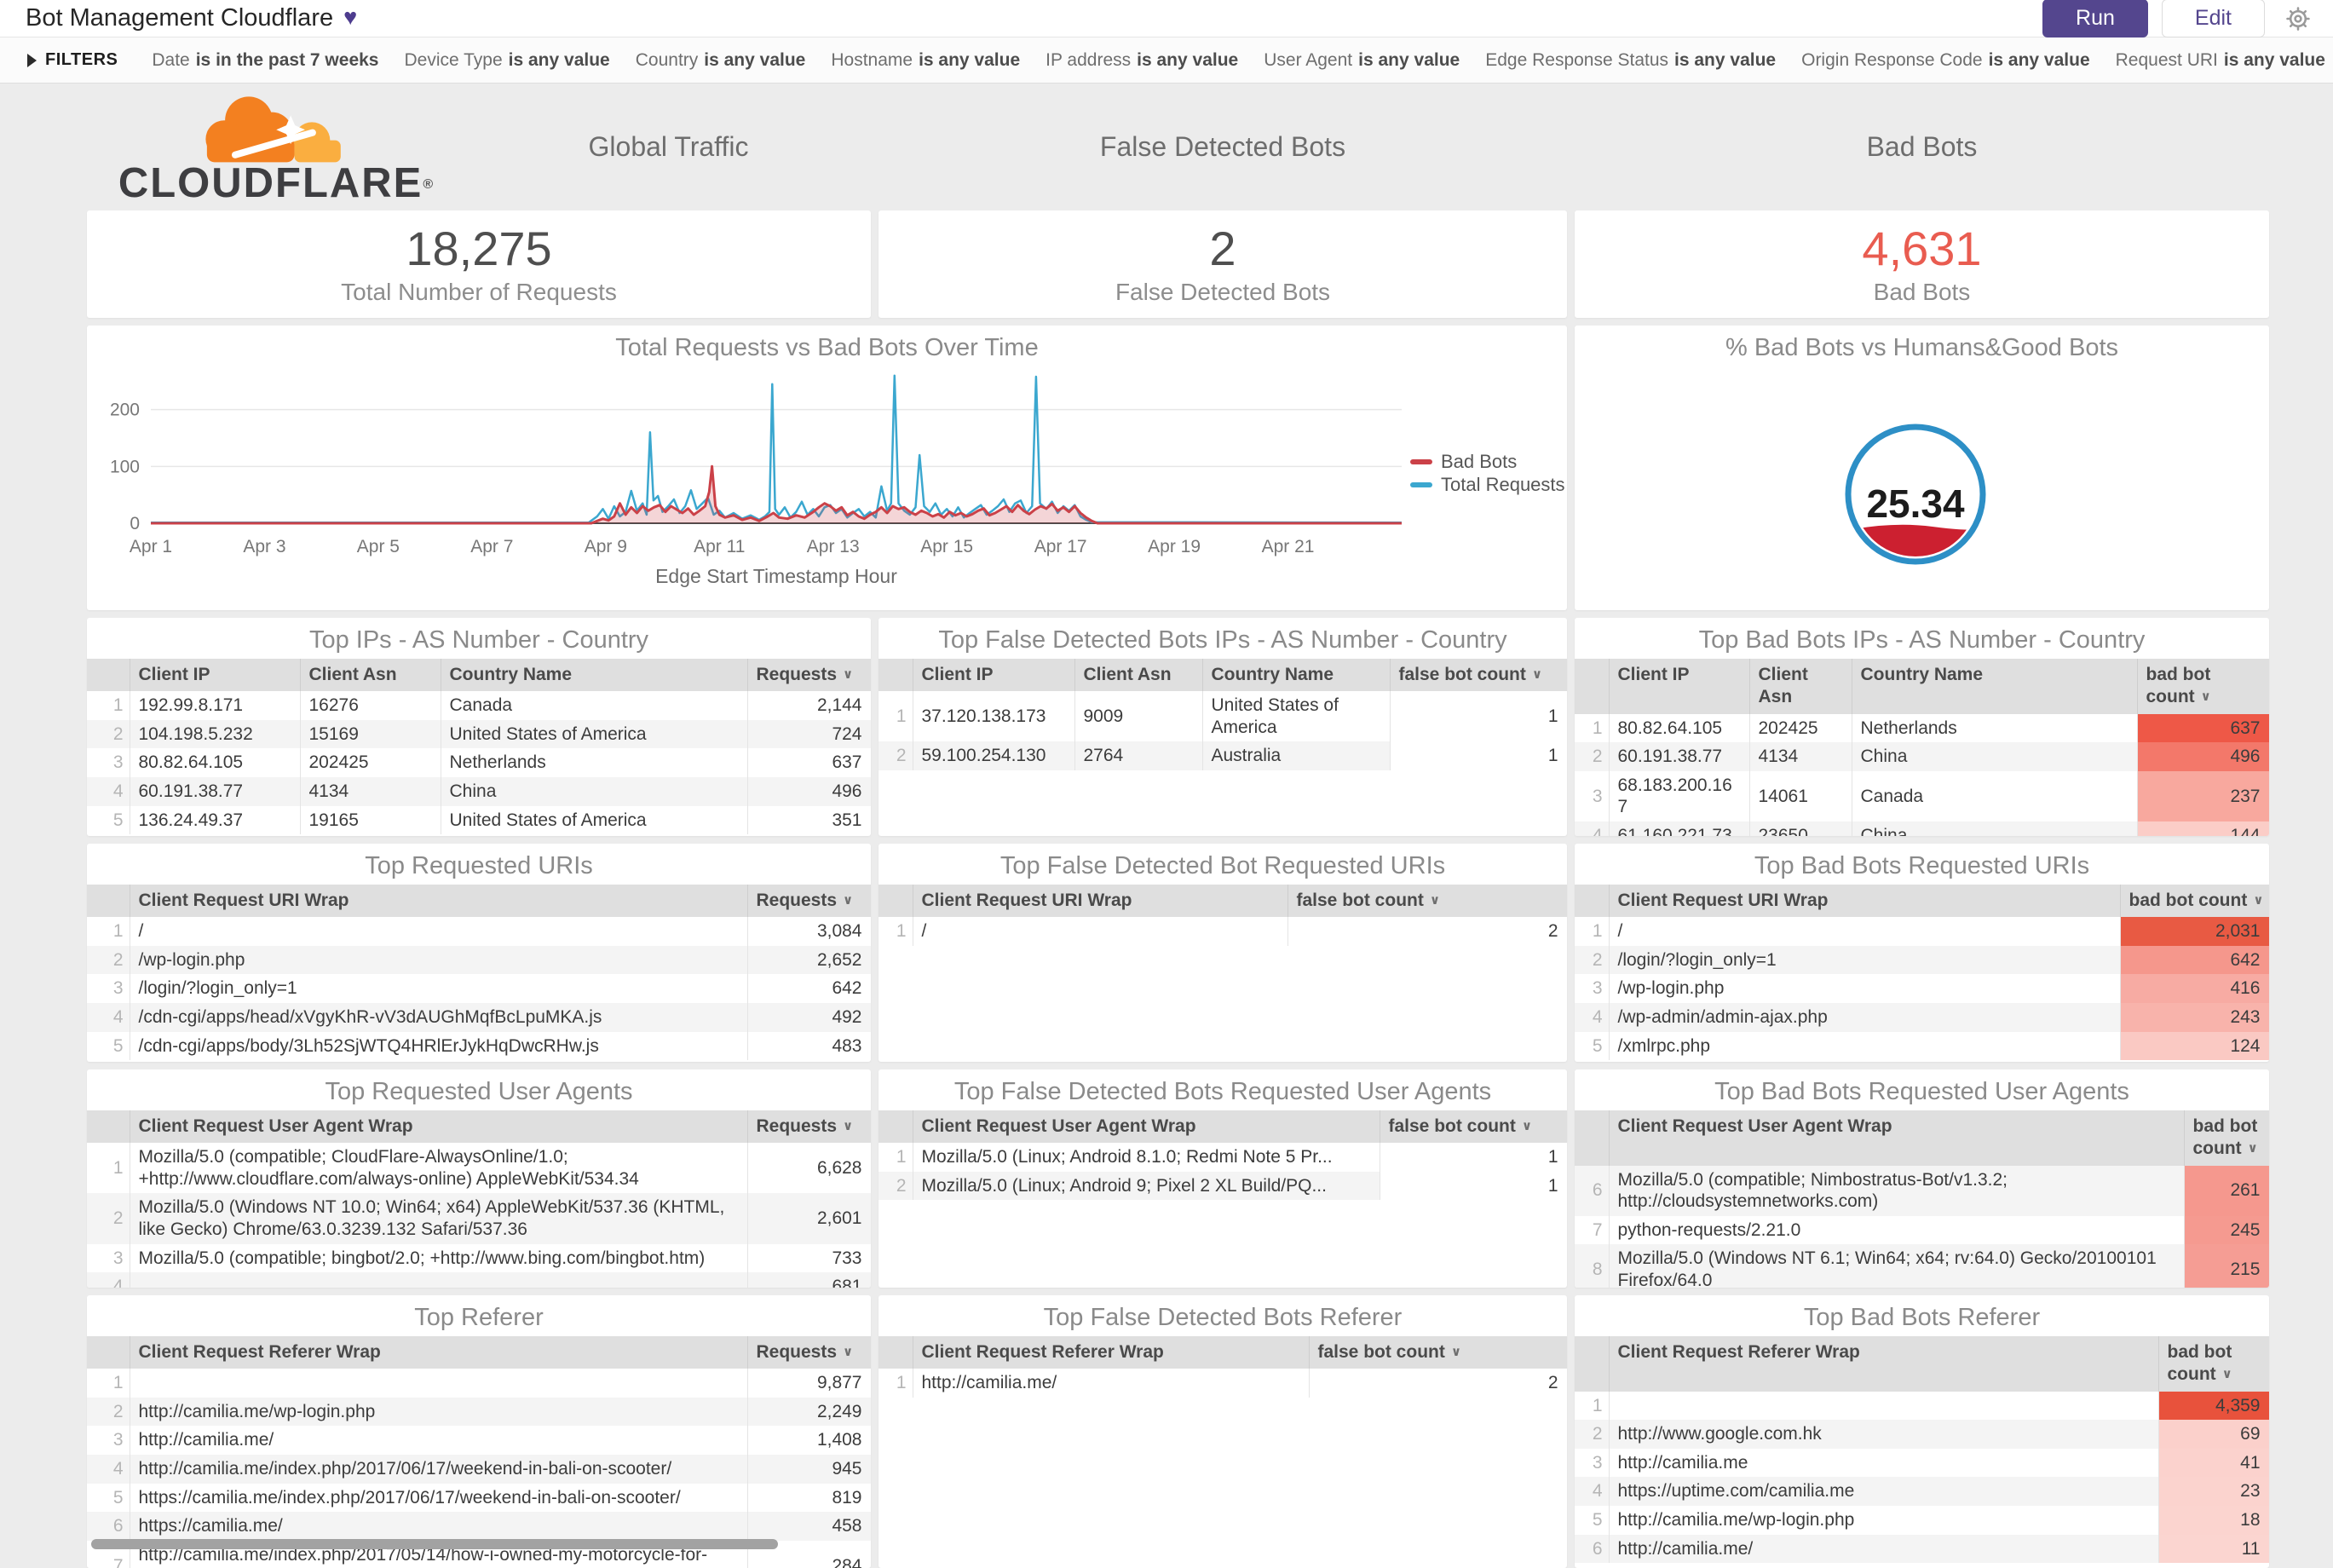  I want to click on table-cell, so click(1884, 1406).